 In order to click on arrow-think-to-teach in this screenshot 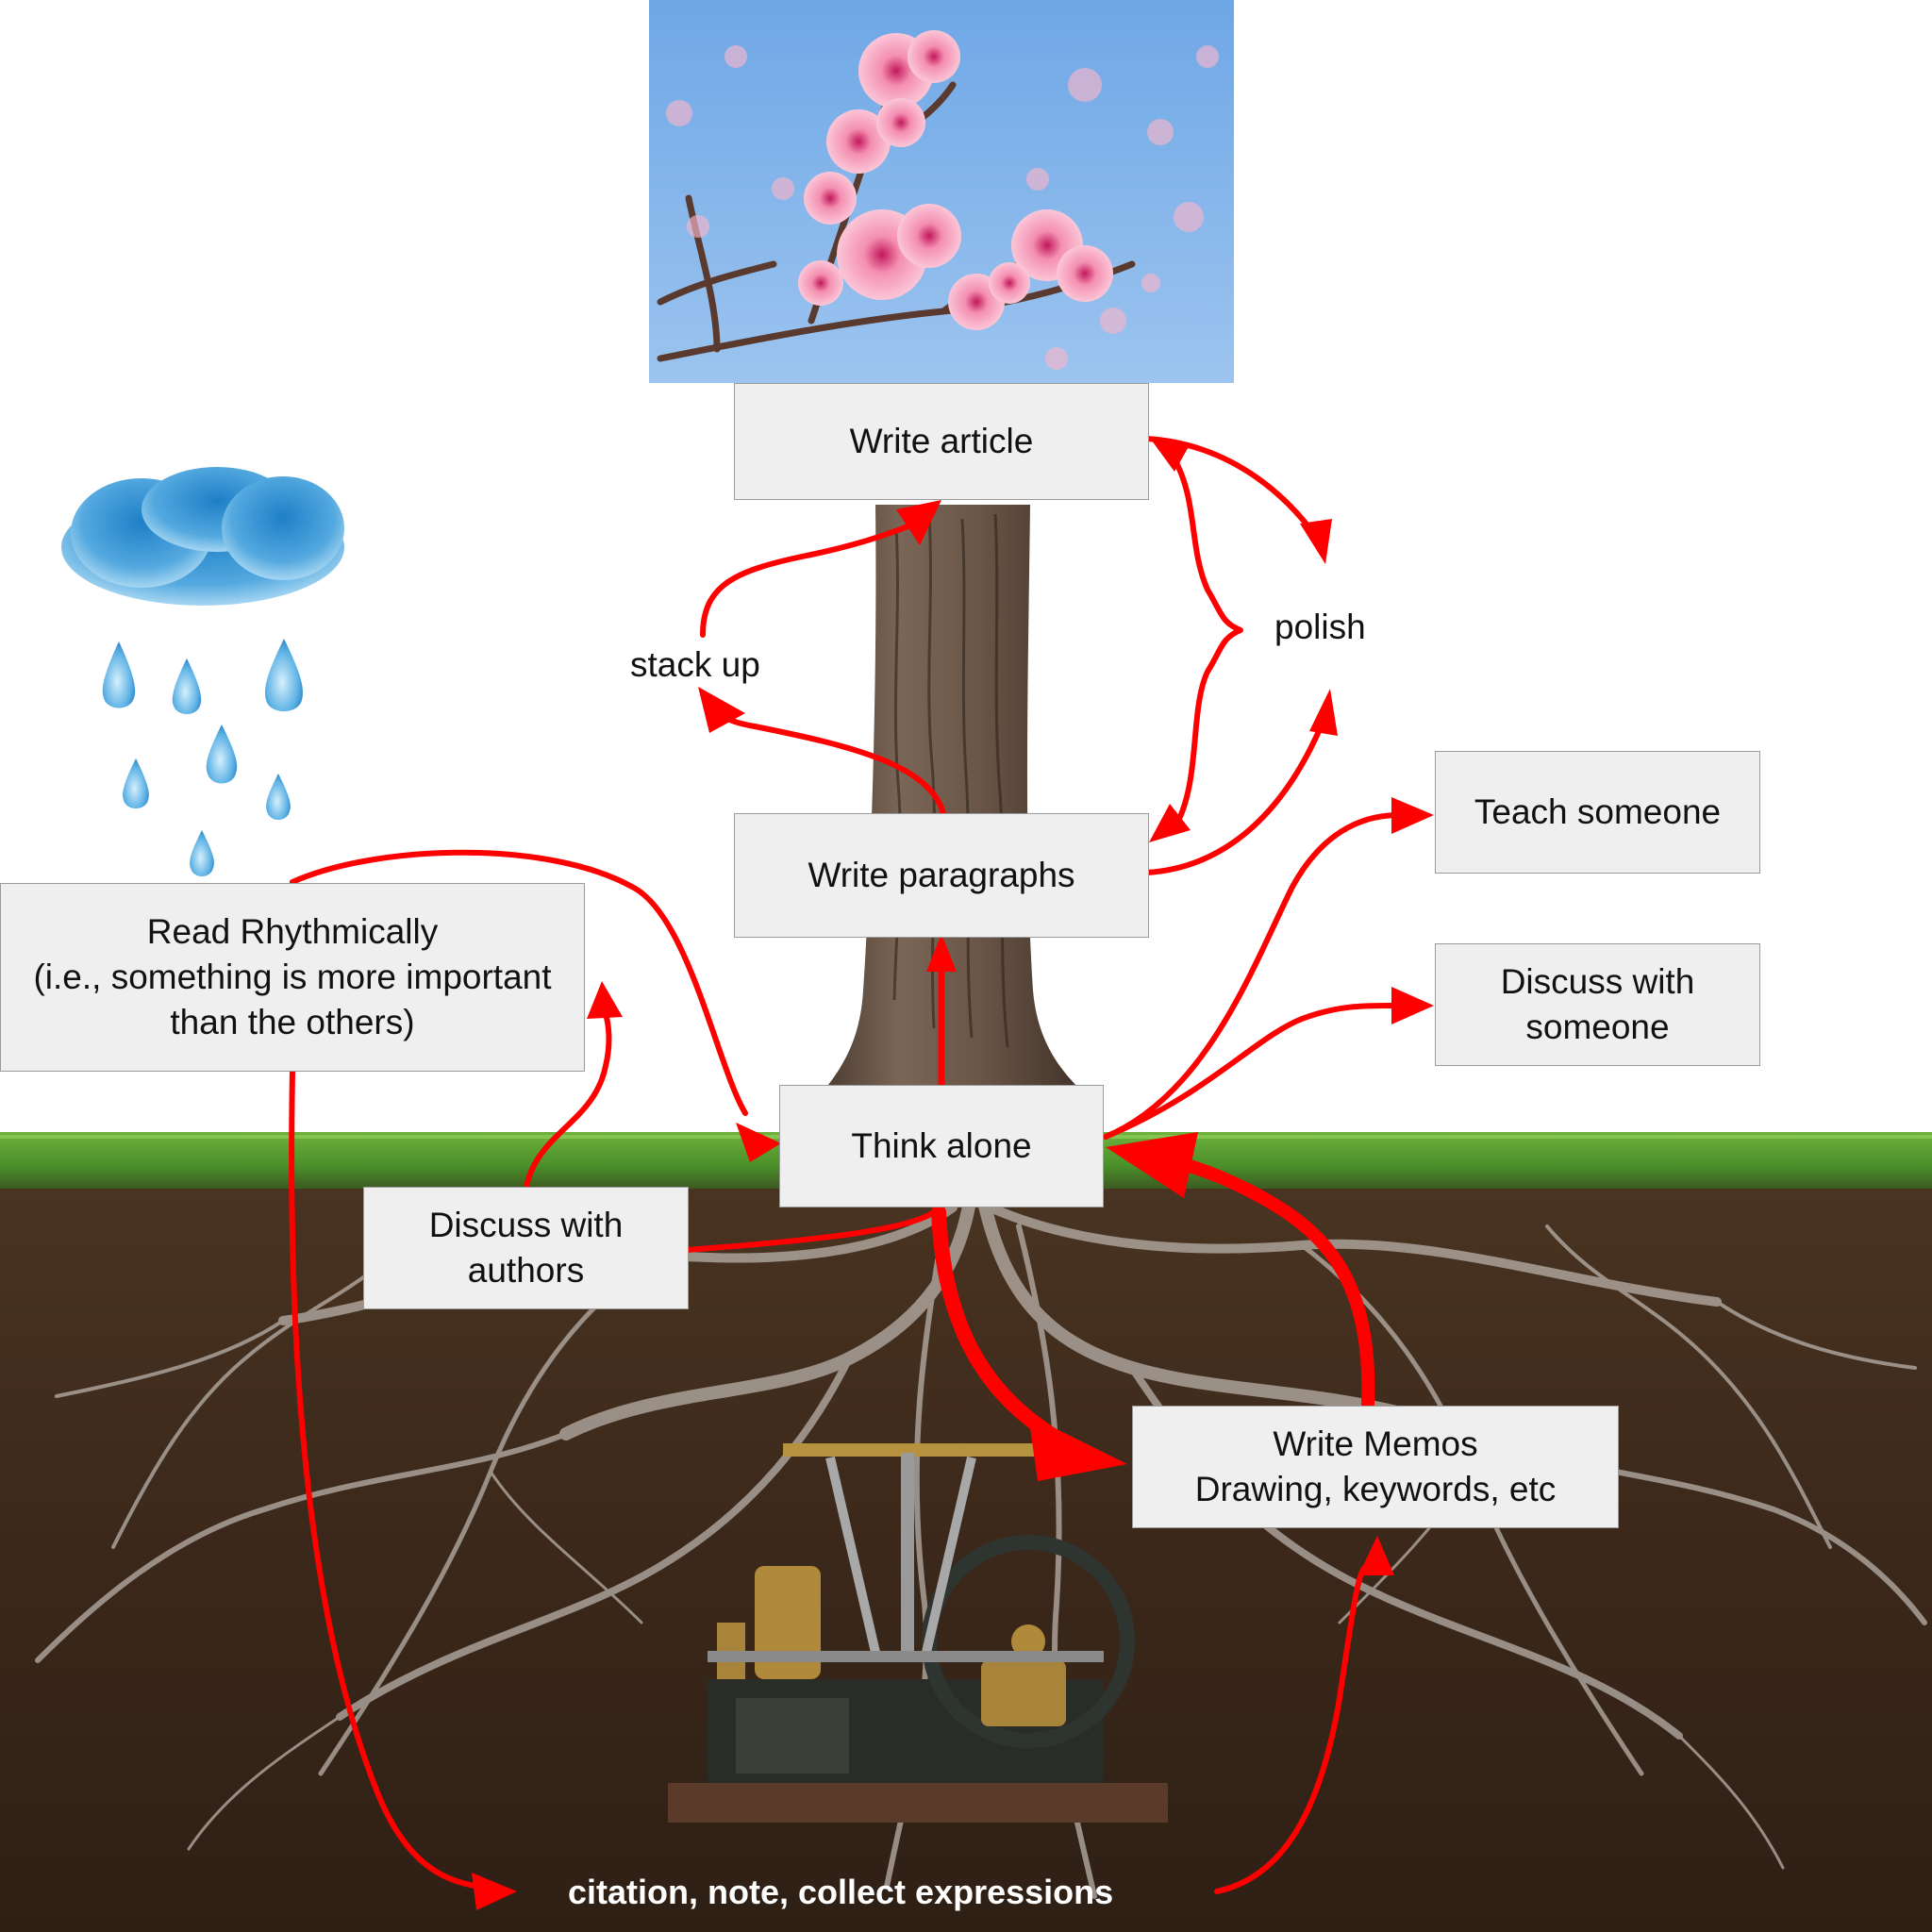, I will do `click(1251, 976)`.